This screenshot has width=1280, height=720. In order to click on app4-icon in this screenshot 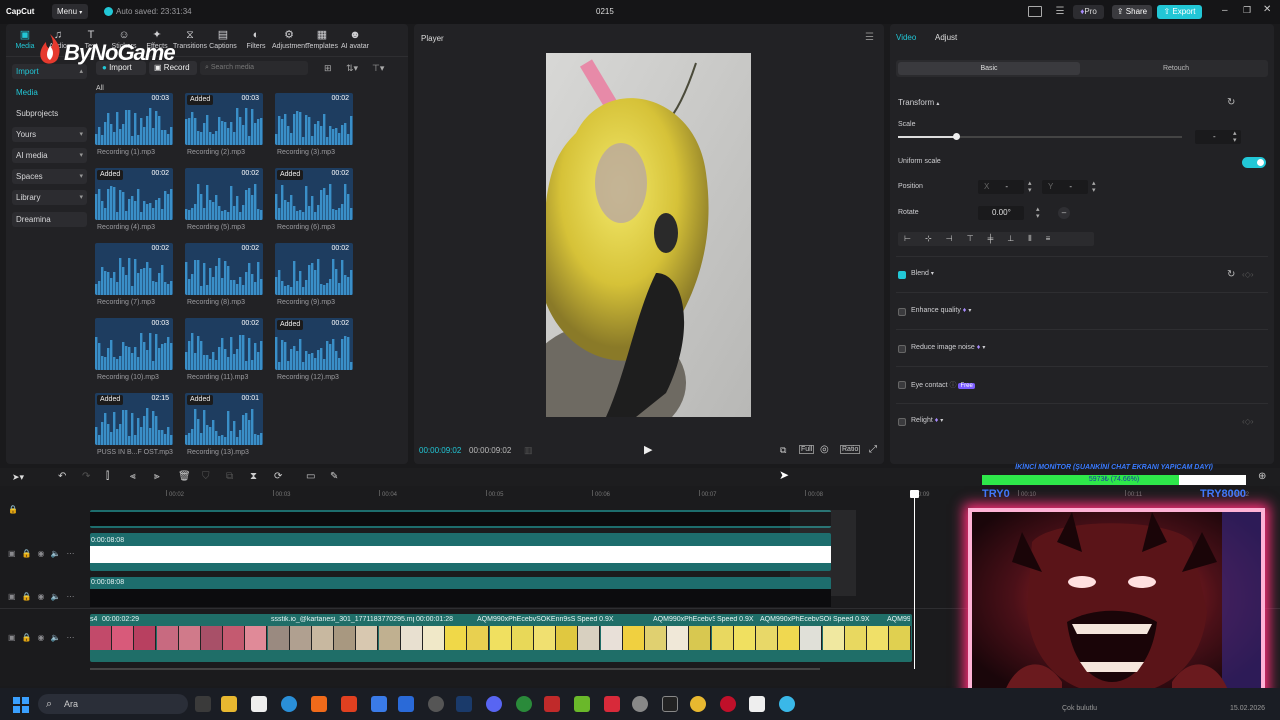, I will do `click(787, 704)`.